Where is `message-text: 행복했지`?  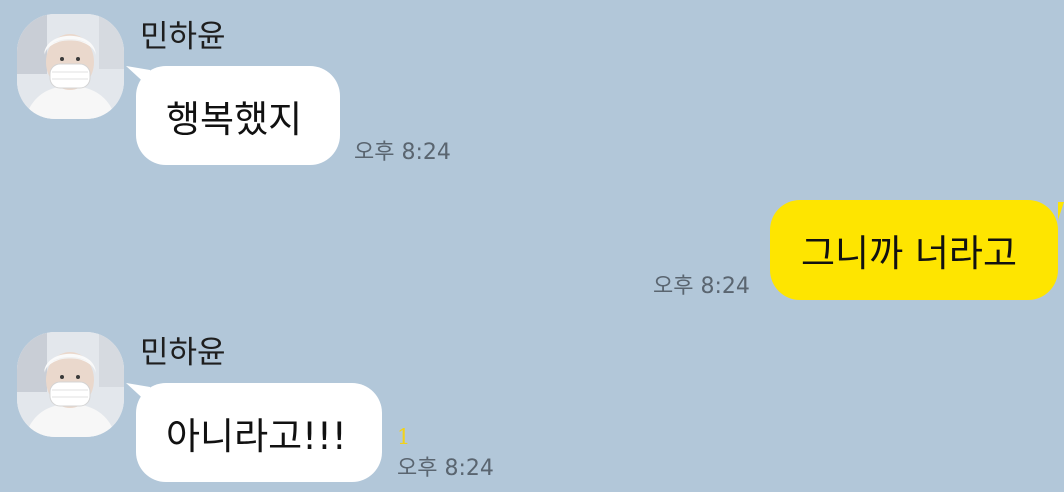
message-text: 행복했지 is located at coordinates (234, 119).